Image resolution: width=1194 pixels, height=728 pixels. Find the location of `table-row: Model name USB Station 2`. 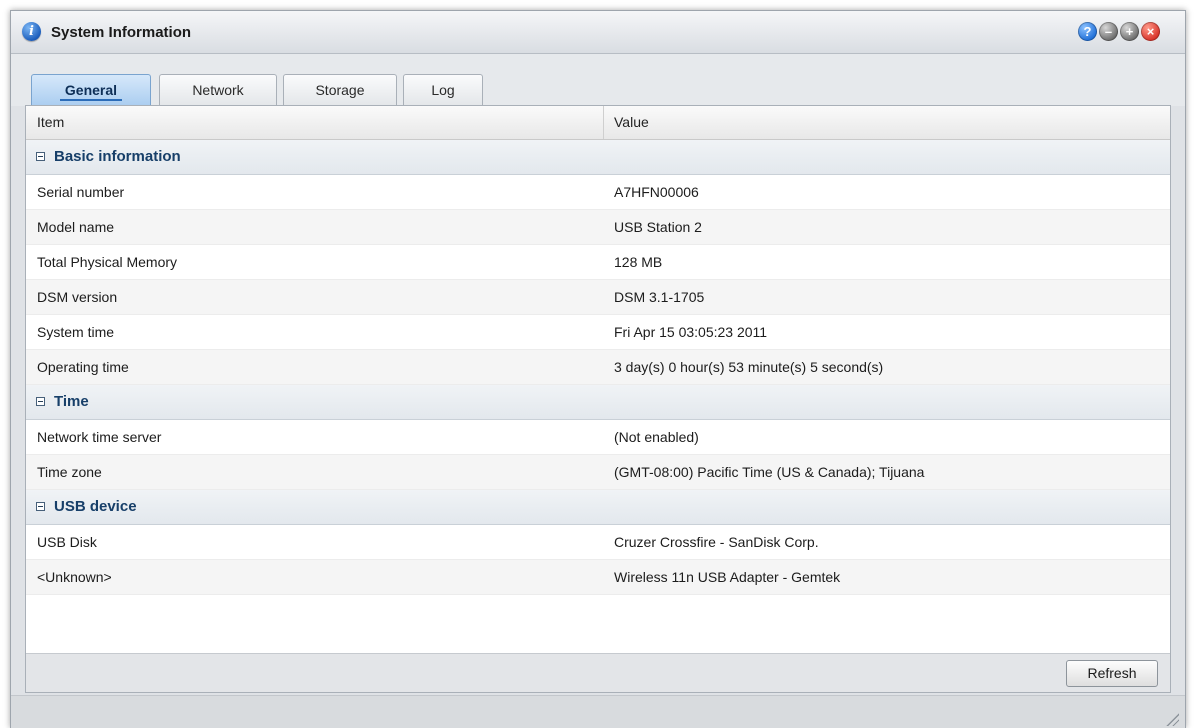

table-row: Model name USB Station 2 is located at coordinates (598, 227).